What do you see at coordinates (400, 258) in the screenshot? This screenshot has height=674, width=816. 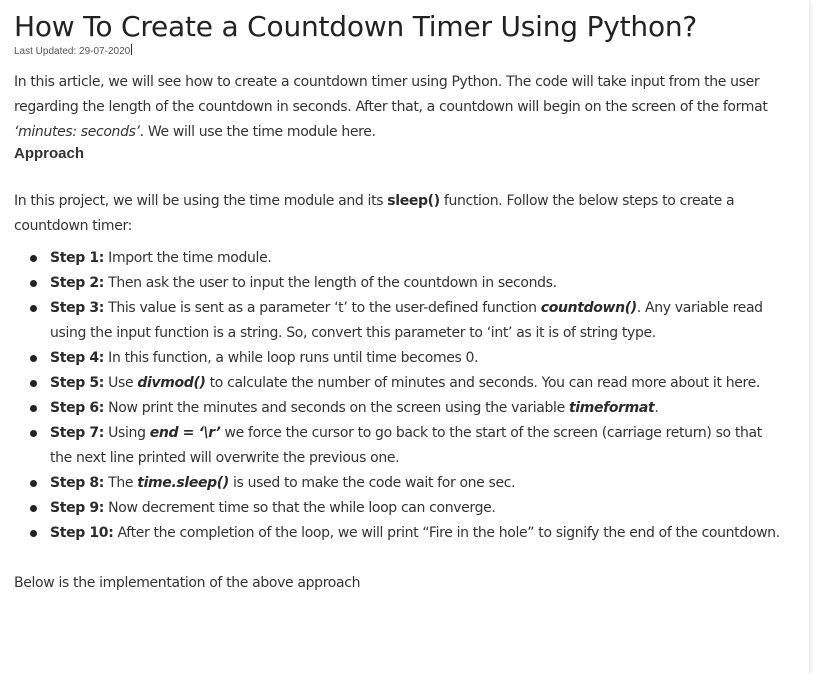 I see `step-item-1: Step 1: Import the time module.` at bounding box center [400, 258].